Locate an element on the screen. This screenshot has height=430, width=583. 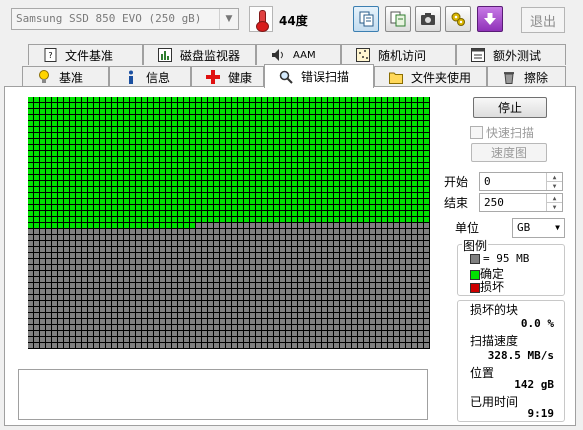
exit-button: 退出 is located at coordinates (543, 20).